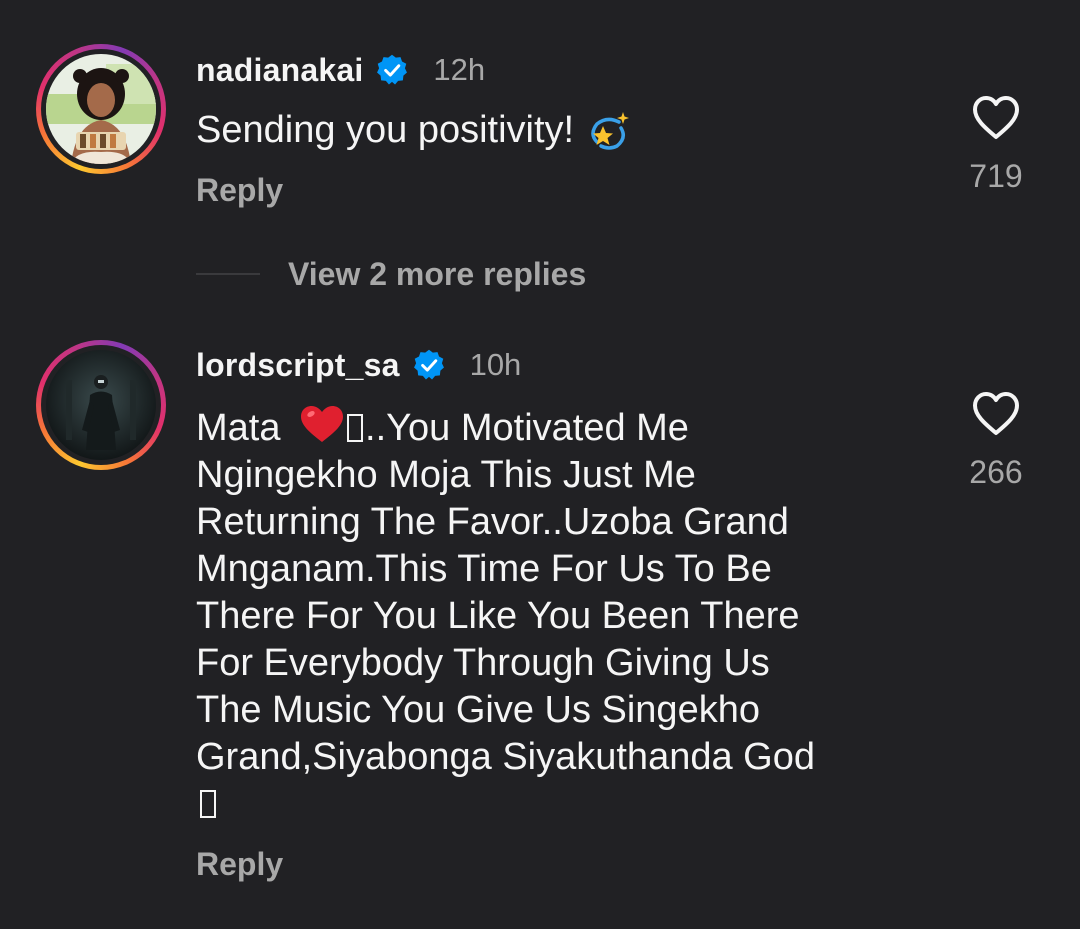 The width and height of the screenshot is (1080, 929). I want to click on like-count: 266, so click(996, 472).